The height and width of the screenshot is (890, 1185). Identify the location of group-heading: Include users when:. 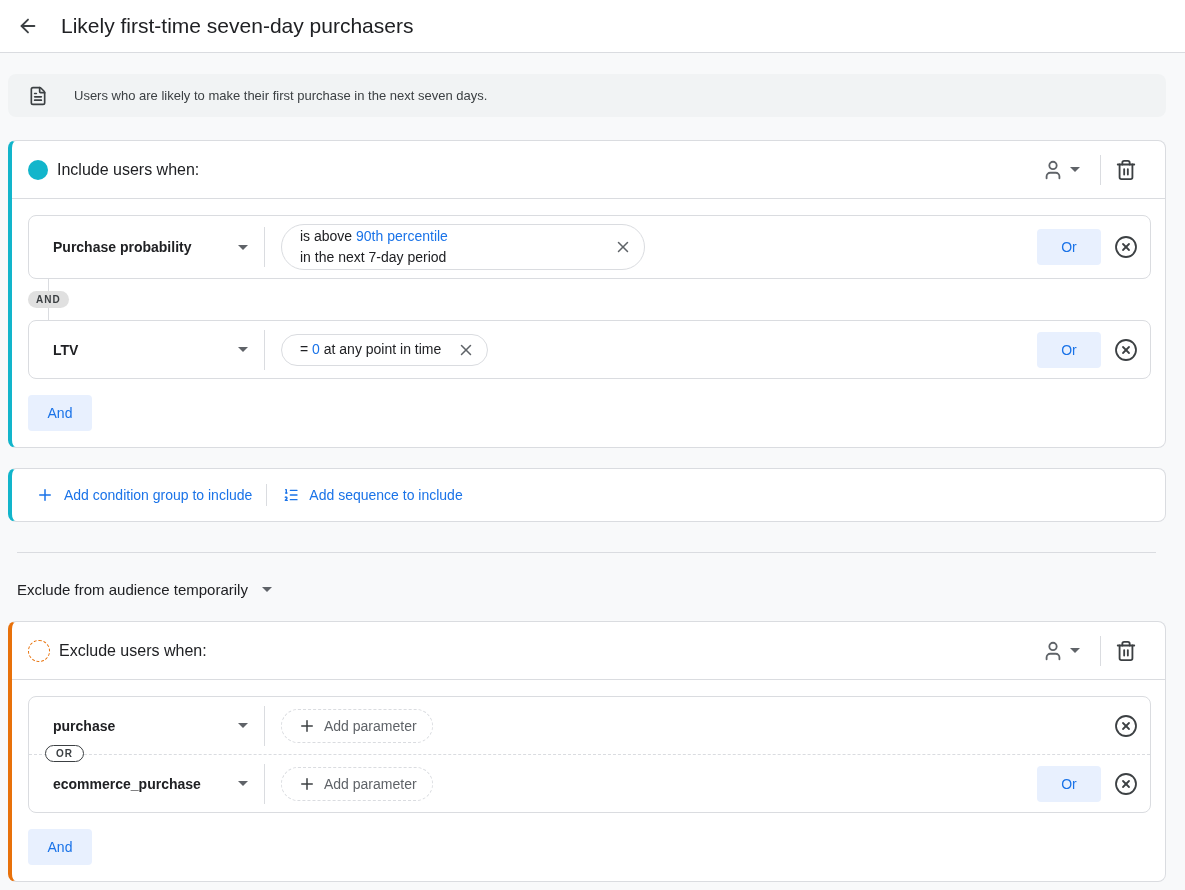
(129, 169).